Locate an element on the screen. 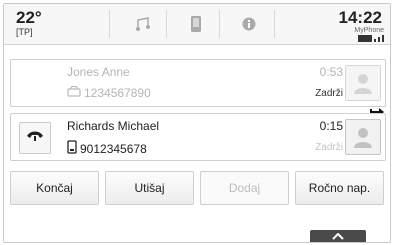  caller-number-text: 1234567890 is located at coordinates (117, 93).